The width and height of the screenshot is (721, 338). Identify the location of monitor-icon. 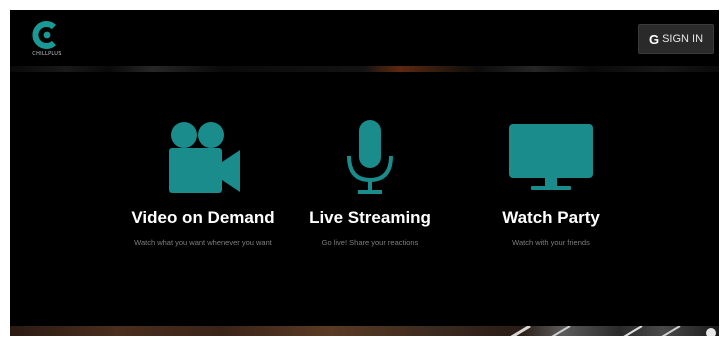
(551, 157).